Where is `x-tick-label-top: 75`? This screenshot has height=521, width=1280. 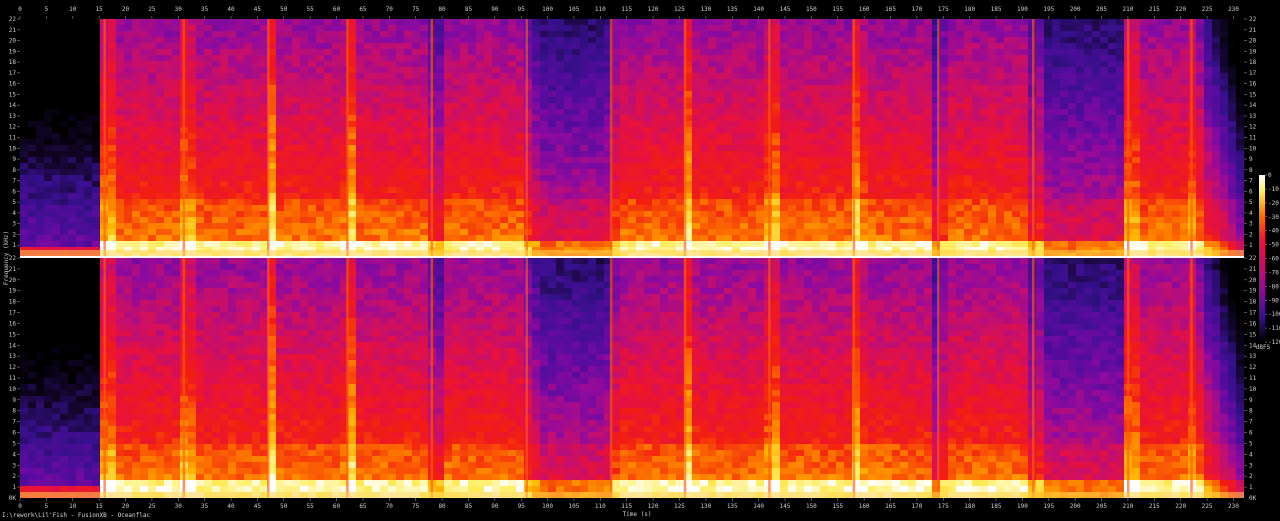
x-tick-label-top: 75 is located at coordinates (416, 9).